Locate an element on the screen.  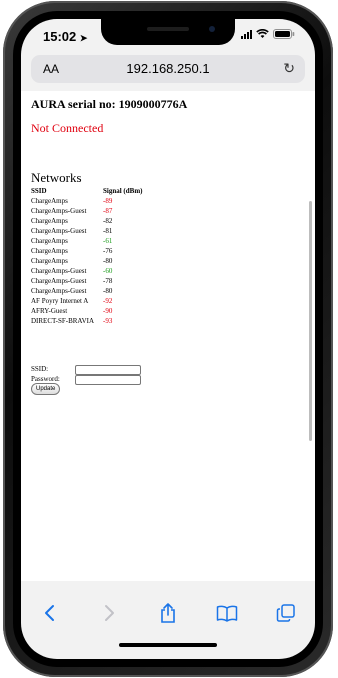
back-button is located at coordinates (50, 613).